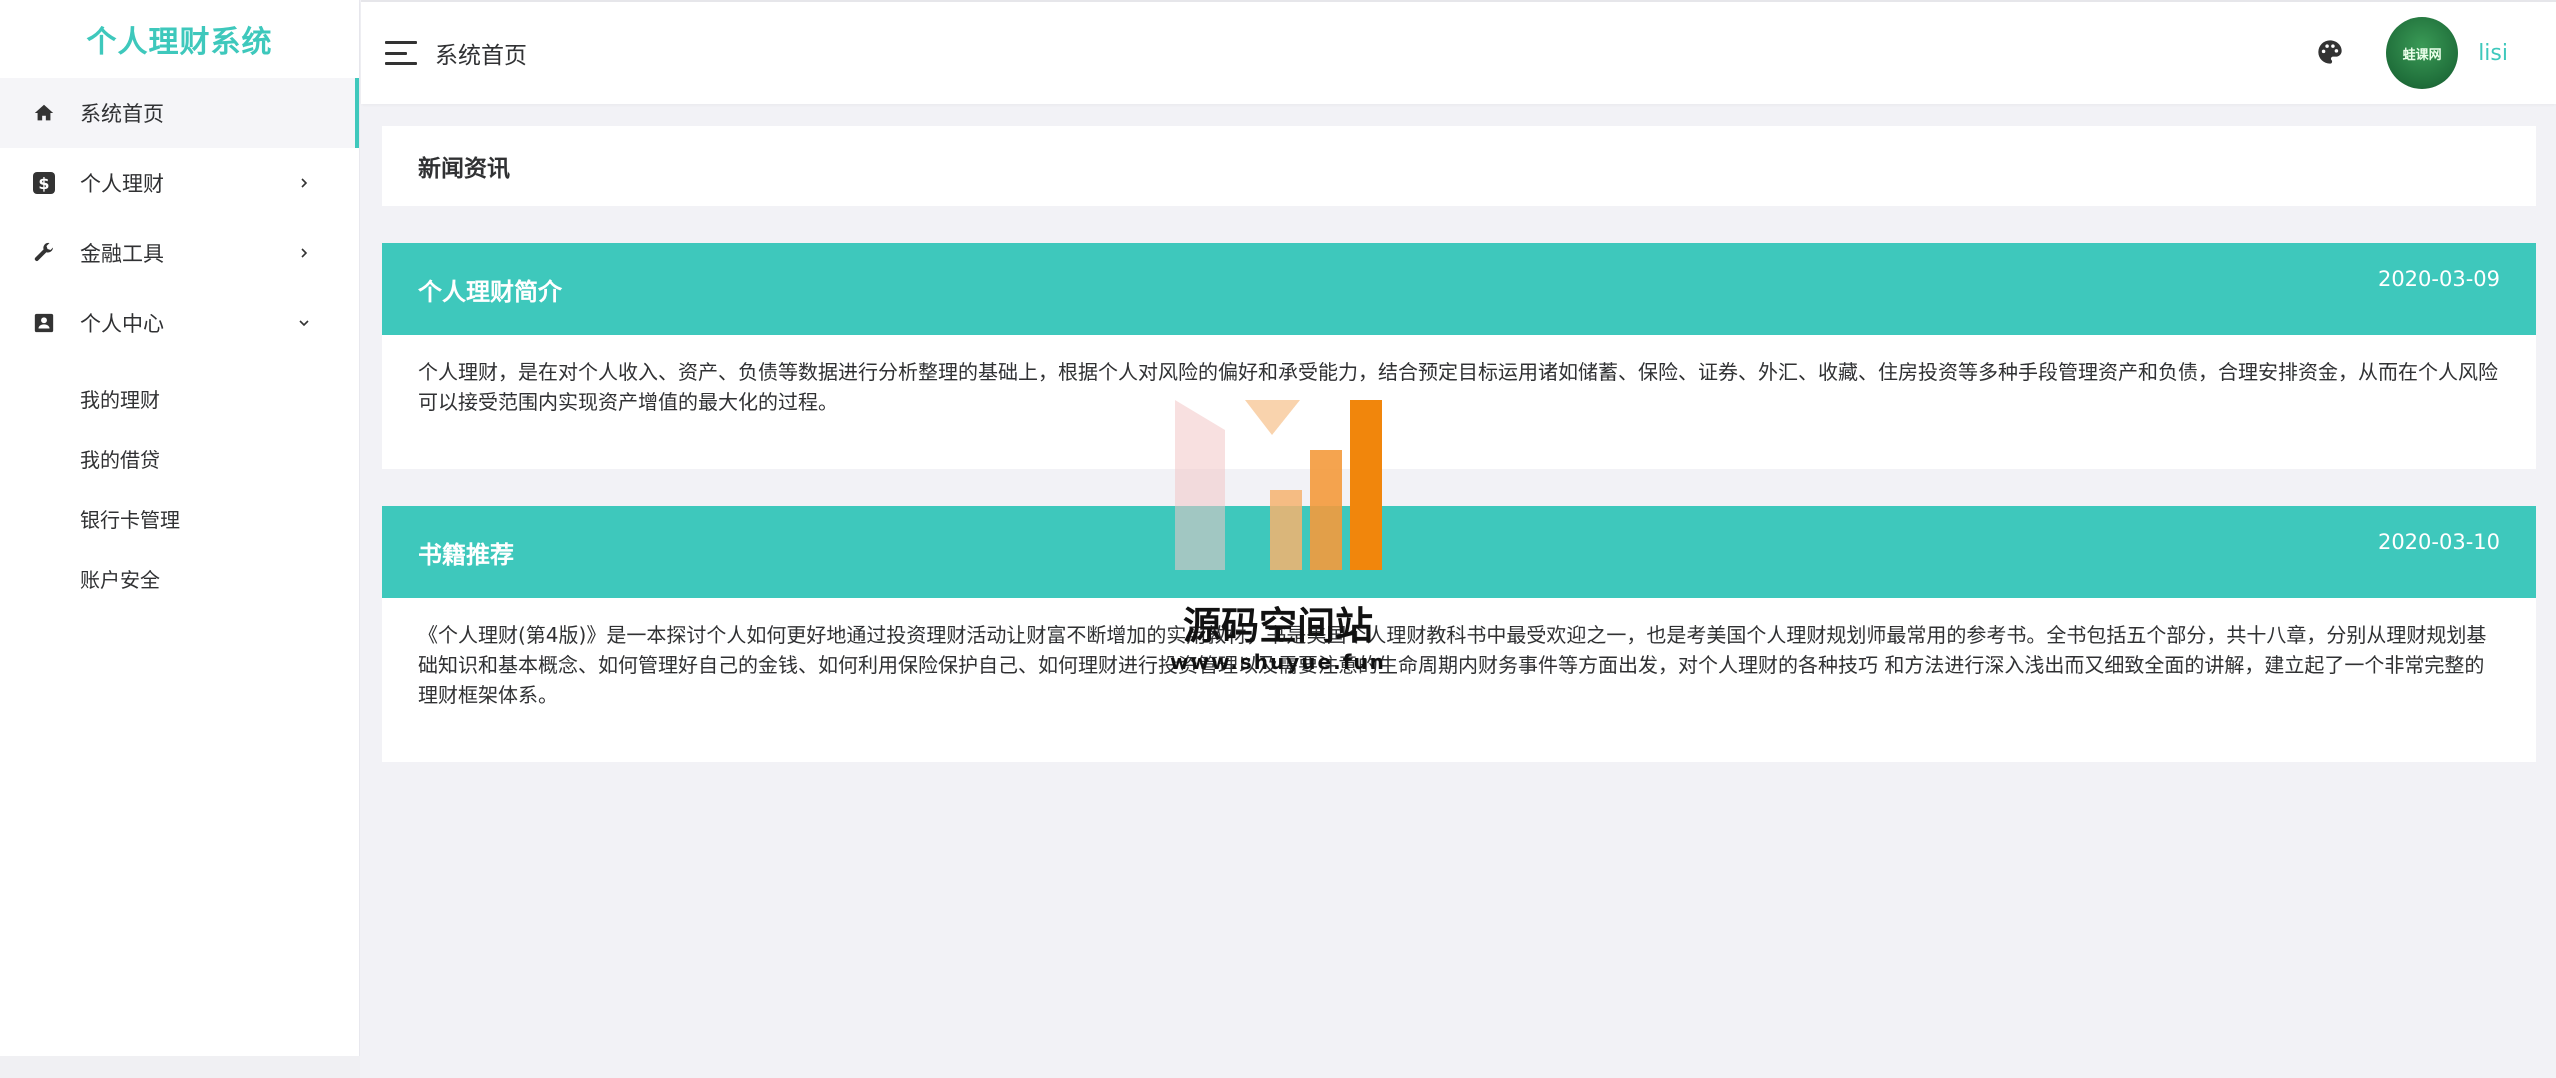 Image resolution: width=2556 pixels, height=1078 pixels. What do you see at coordinates (179, 458) in the screenshot?
I see `submenu-item-my-loans: 我的借贷` at bounding box center [179, 458].